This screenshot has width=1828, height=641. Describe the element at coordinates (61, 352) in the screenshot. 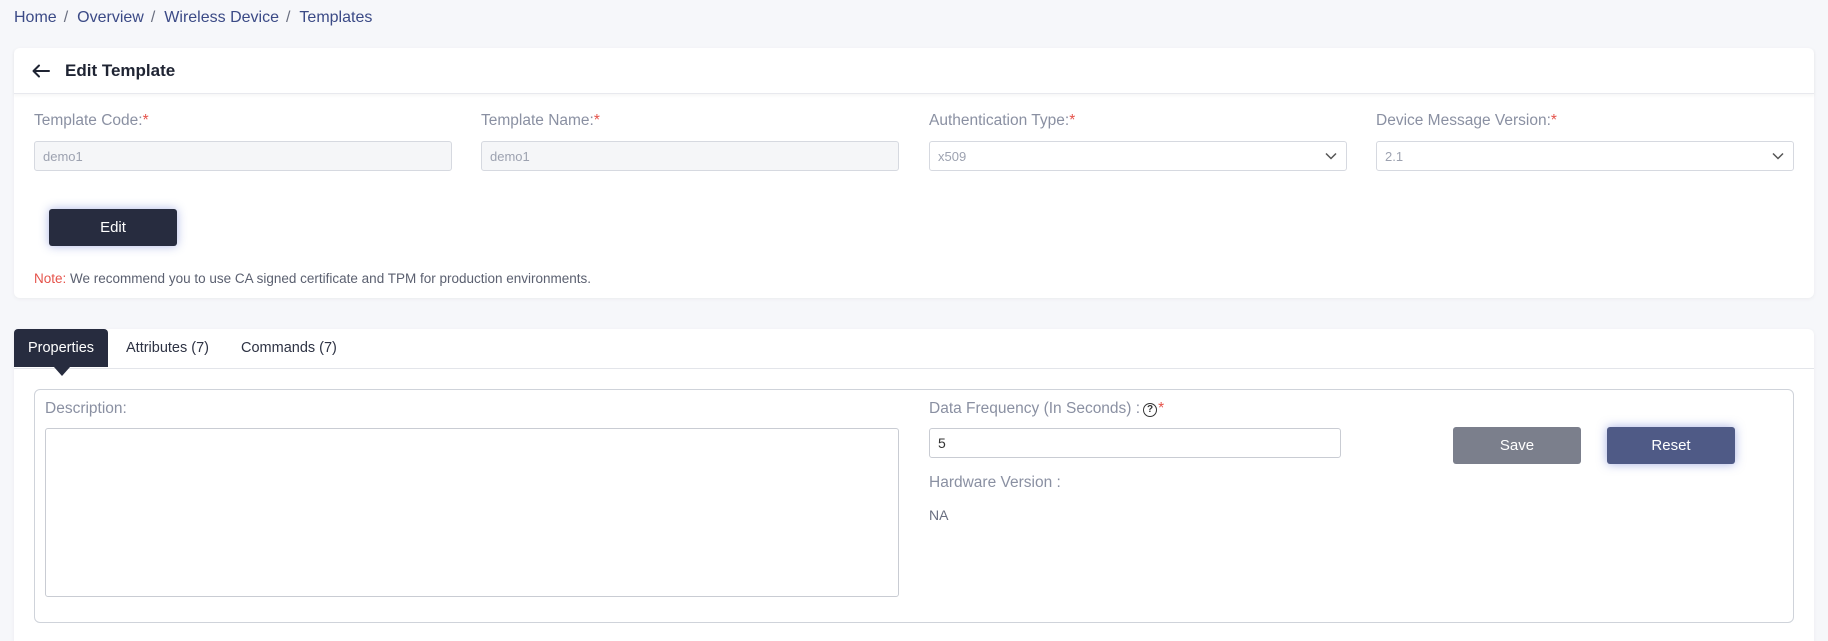

I see `tab-properties: Properties` at that location.